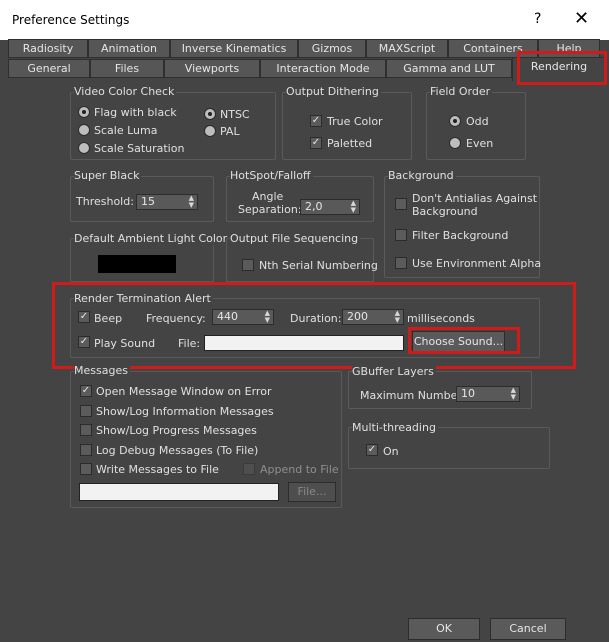 The height and width of the screenshot is (642, 609). I want to click on filter-background-label: Filter Background, so click(460, 235).